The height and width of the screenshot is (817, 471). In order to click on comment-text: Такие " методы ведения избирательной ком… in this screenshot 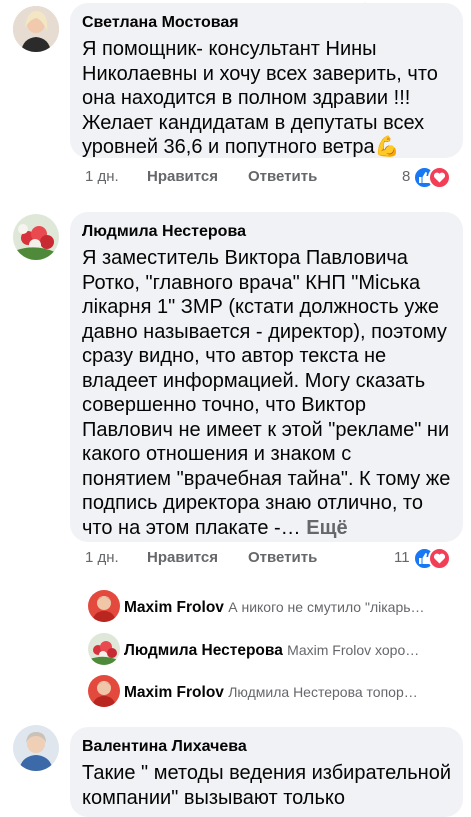, I will do `click(266, 785)`.